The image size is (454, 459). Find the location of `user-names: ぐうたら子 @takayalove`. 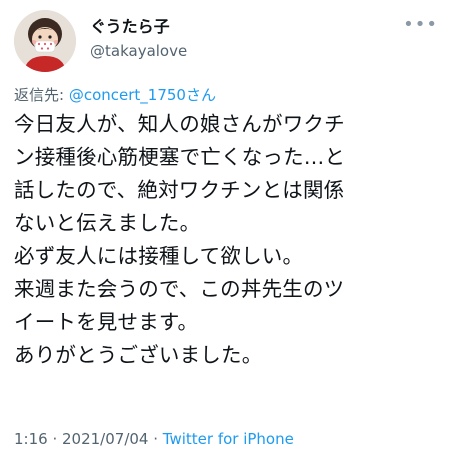

user-names: ぐうたら子 @takayalove is located at coordinates (138, 39).